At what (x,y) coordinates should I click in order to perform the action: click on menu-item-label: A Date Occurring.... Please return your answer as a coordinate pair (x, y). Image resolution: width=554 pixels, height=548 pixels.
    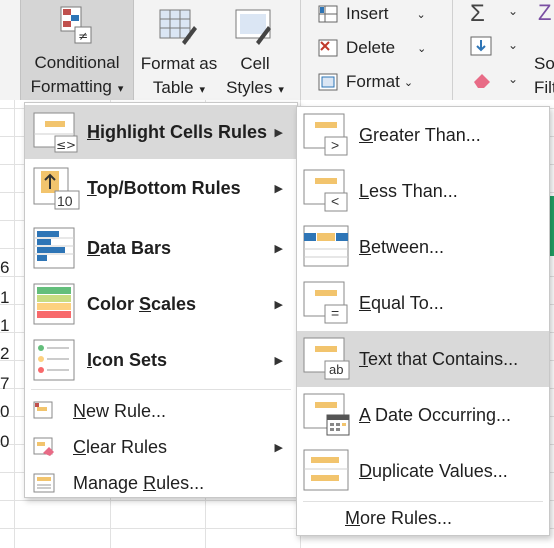
    Looking at the image, I should click on (435, 414).